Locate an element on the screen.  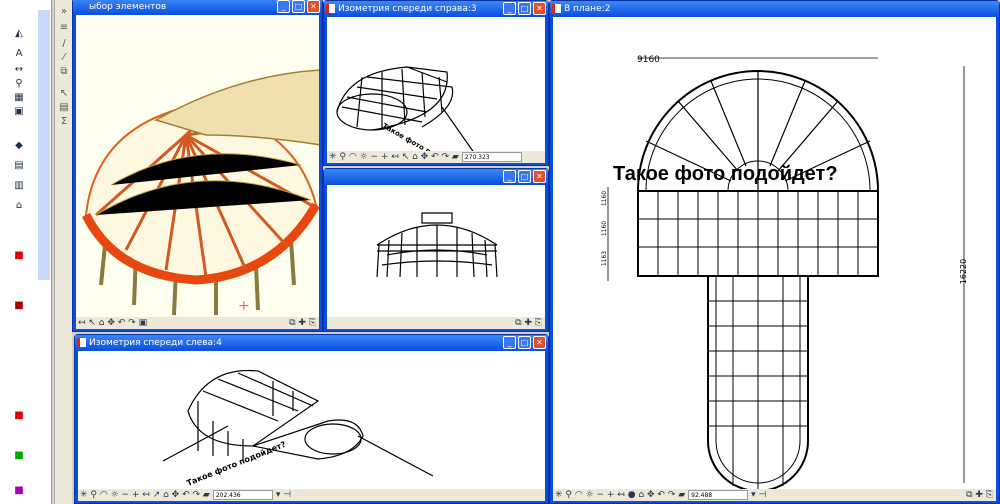
lines-icon: ≡ is located at coordinates (64, 28).